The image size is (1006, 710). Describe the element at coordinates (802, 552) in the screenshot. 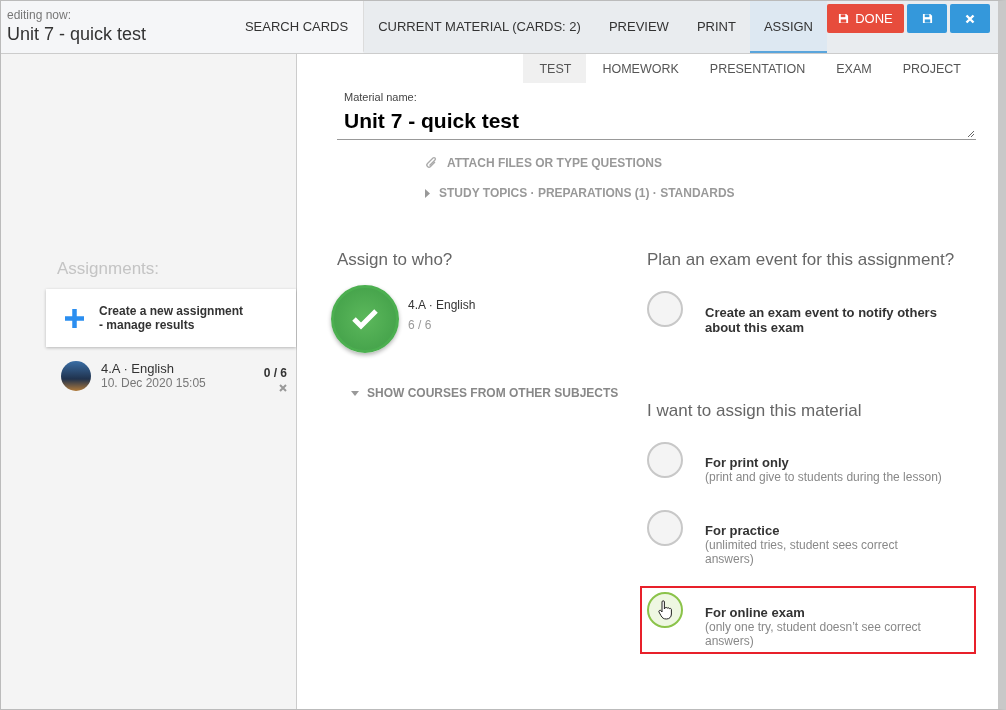

I see `option-description: (unlimited tries, student sees correct answers)` at that location.